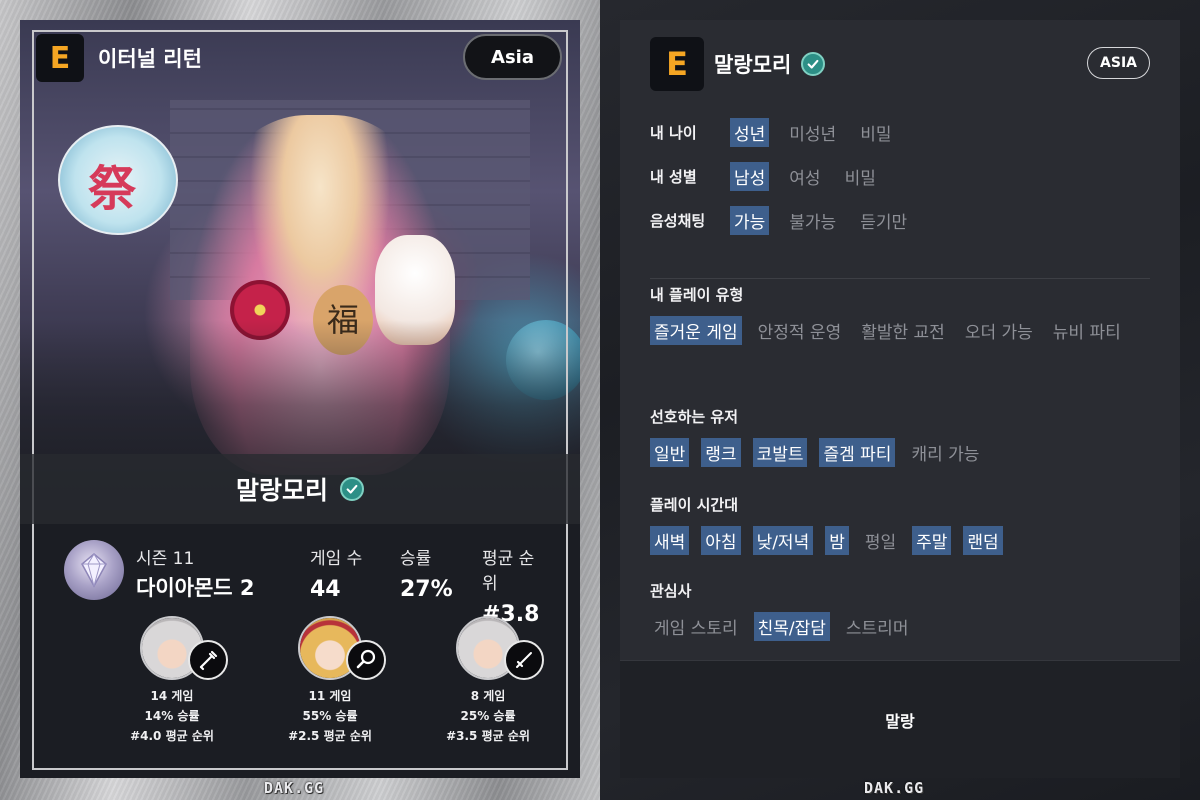 The image size is (1200, 800). What do you see at coordinates (812, 132) in the screenshot?
I see `age-option: 미성년` at bounding box center [812, 132].